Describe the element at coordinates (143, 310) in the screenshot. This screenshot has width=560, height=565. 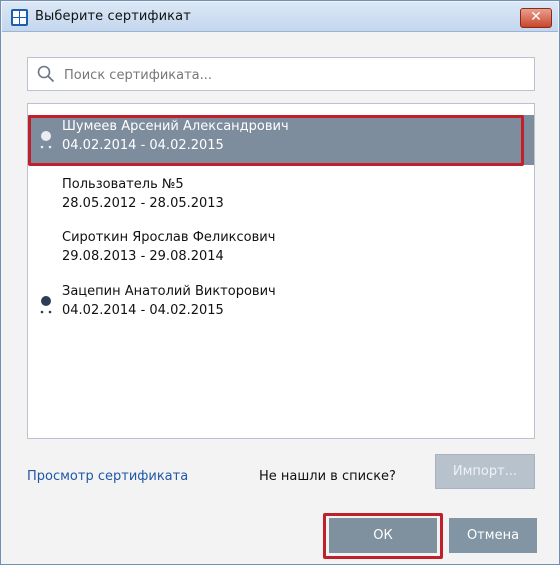
I see `certificate-dates: 04.02.2014 - 04.02.2015` at that location.